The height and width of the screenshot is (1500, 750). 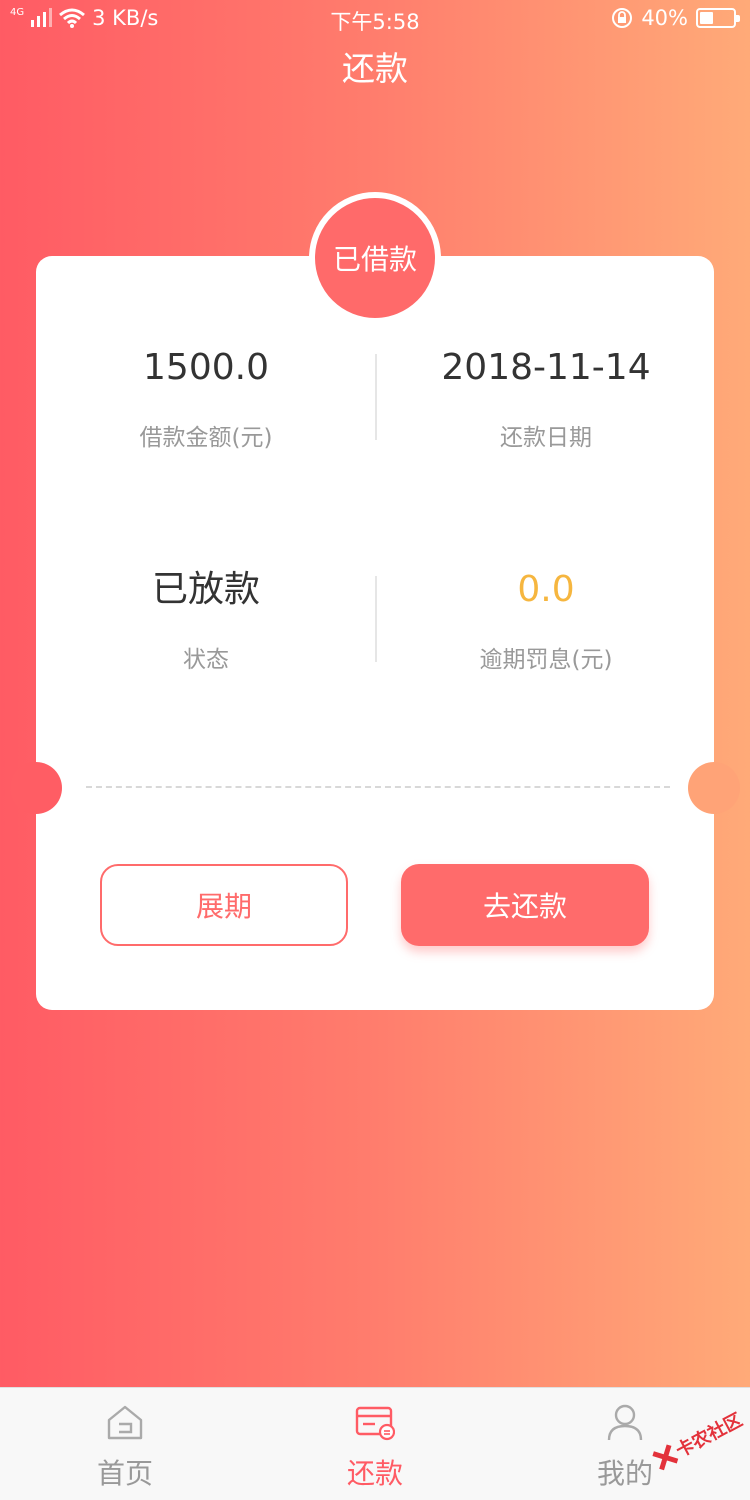 I want to click on battery-percent: 40%, so click(x=664, y=18).